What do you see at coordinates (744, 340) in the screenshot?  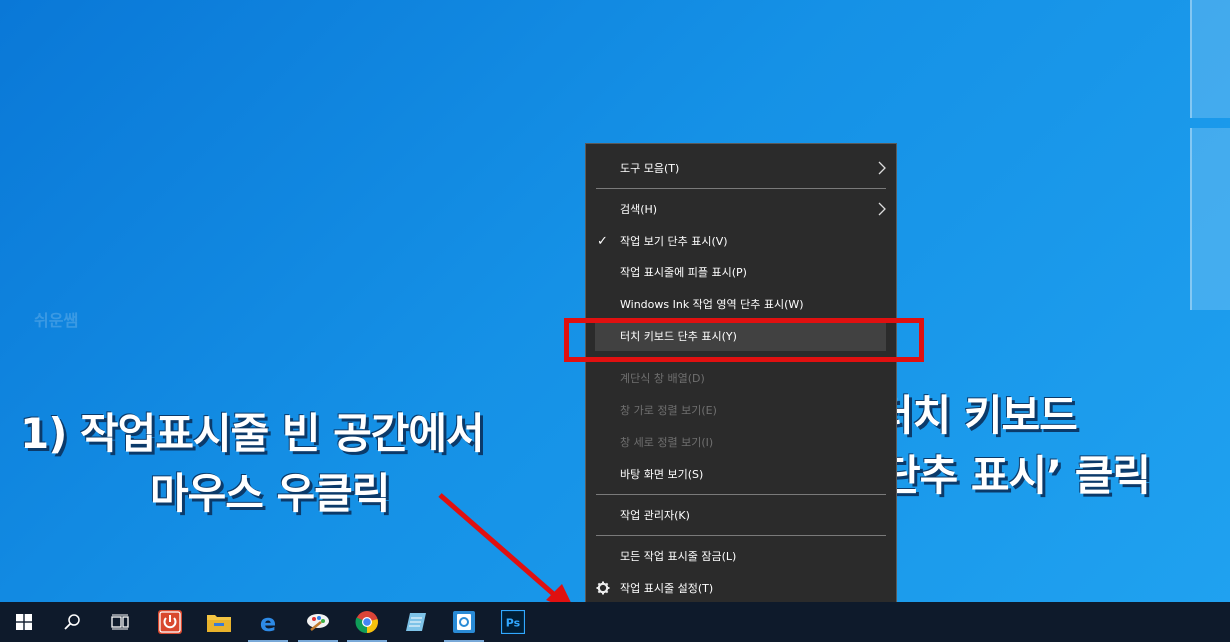 I see `highlight-callout-box` at bounding box center [744, 340].